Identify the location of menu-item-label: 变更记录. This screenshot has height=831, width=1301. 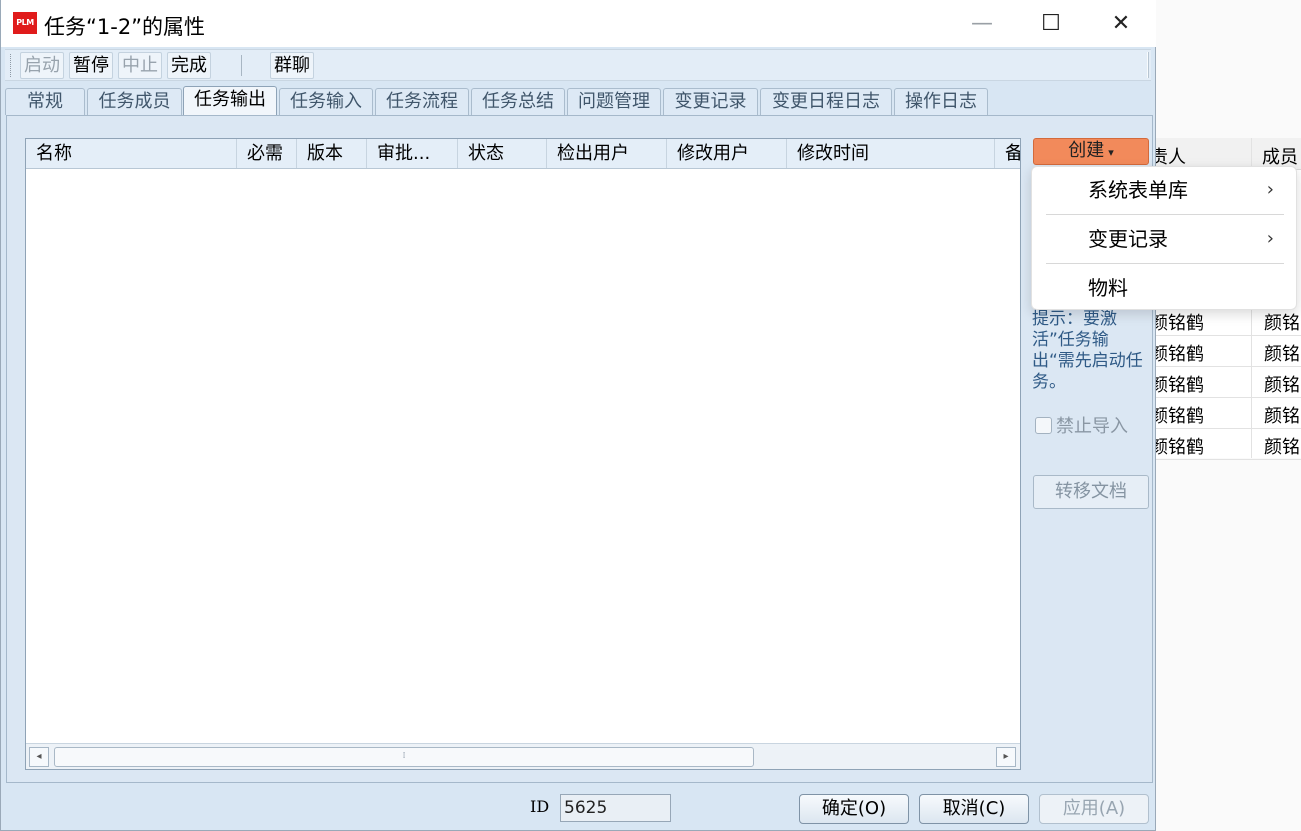
(1128, 239).